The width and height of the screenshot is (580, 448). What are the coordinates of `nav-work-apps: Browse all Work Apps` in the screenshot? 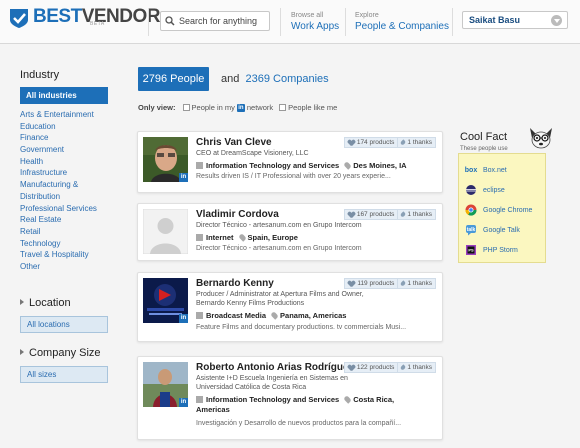 It's located at (315, 22).